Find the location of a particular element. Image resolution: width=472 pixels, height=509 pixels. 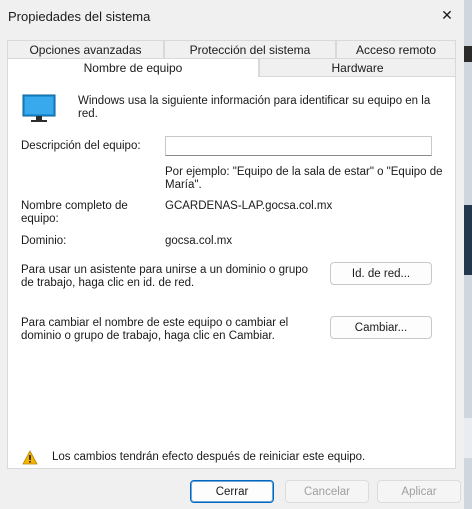

computer-description-input is located at coordinates (298, 146).